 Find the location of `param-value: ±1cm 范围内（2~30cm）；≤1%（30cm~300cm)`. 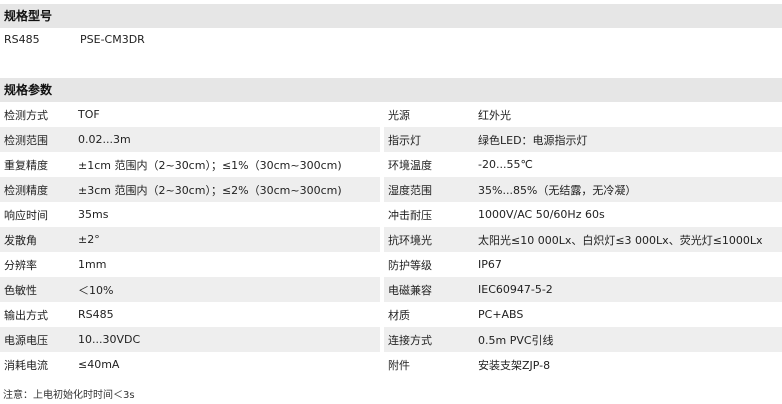

param-value: ±1cm 范围内（2~30cm）；≤1%（30cm~300cm) is located at coordinates (210, 165).